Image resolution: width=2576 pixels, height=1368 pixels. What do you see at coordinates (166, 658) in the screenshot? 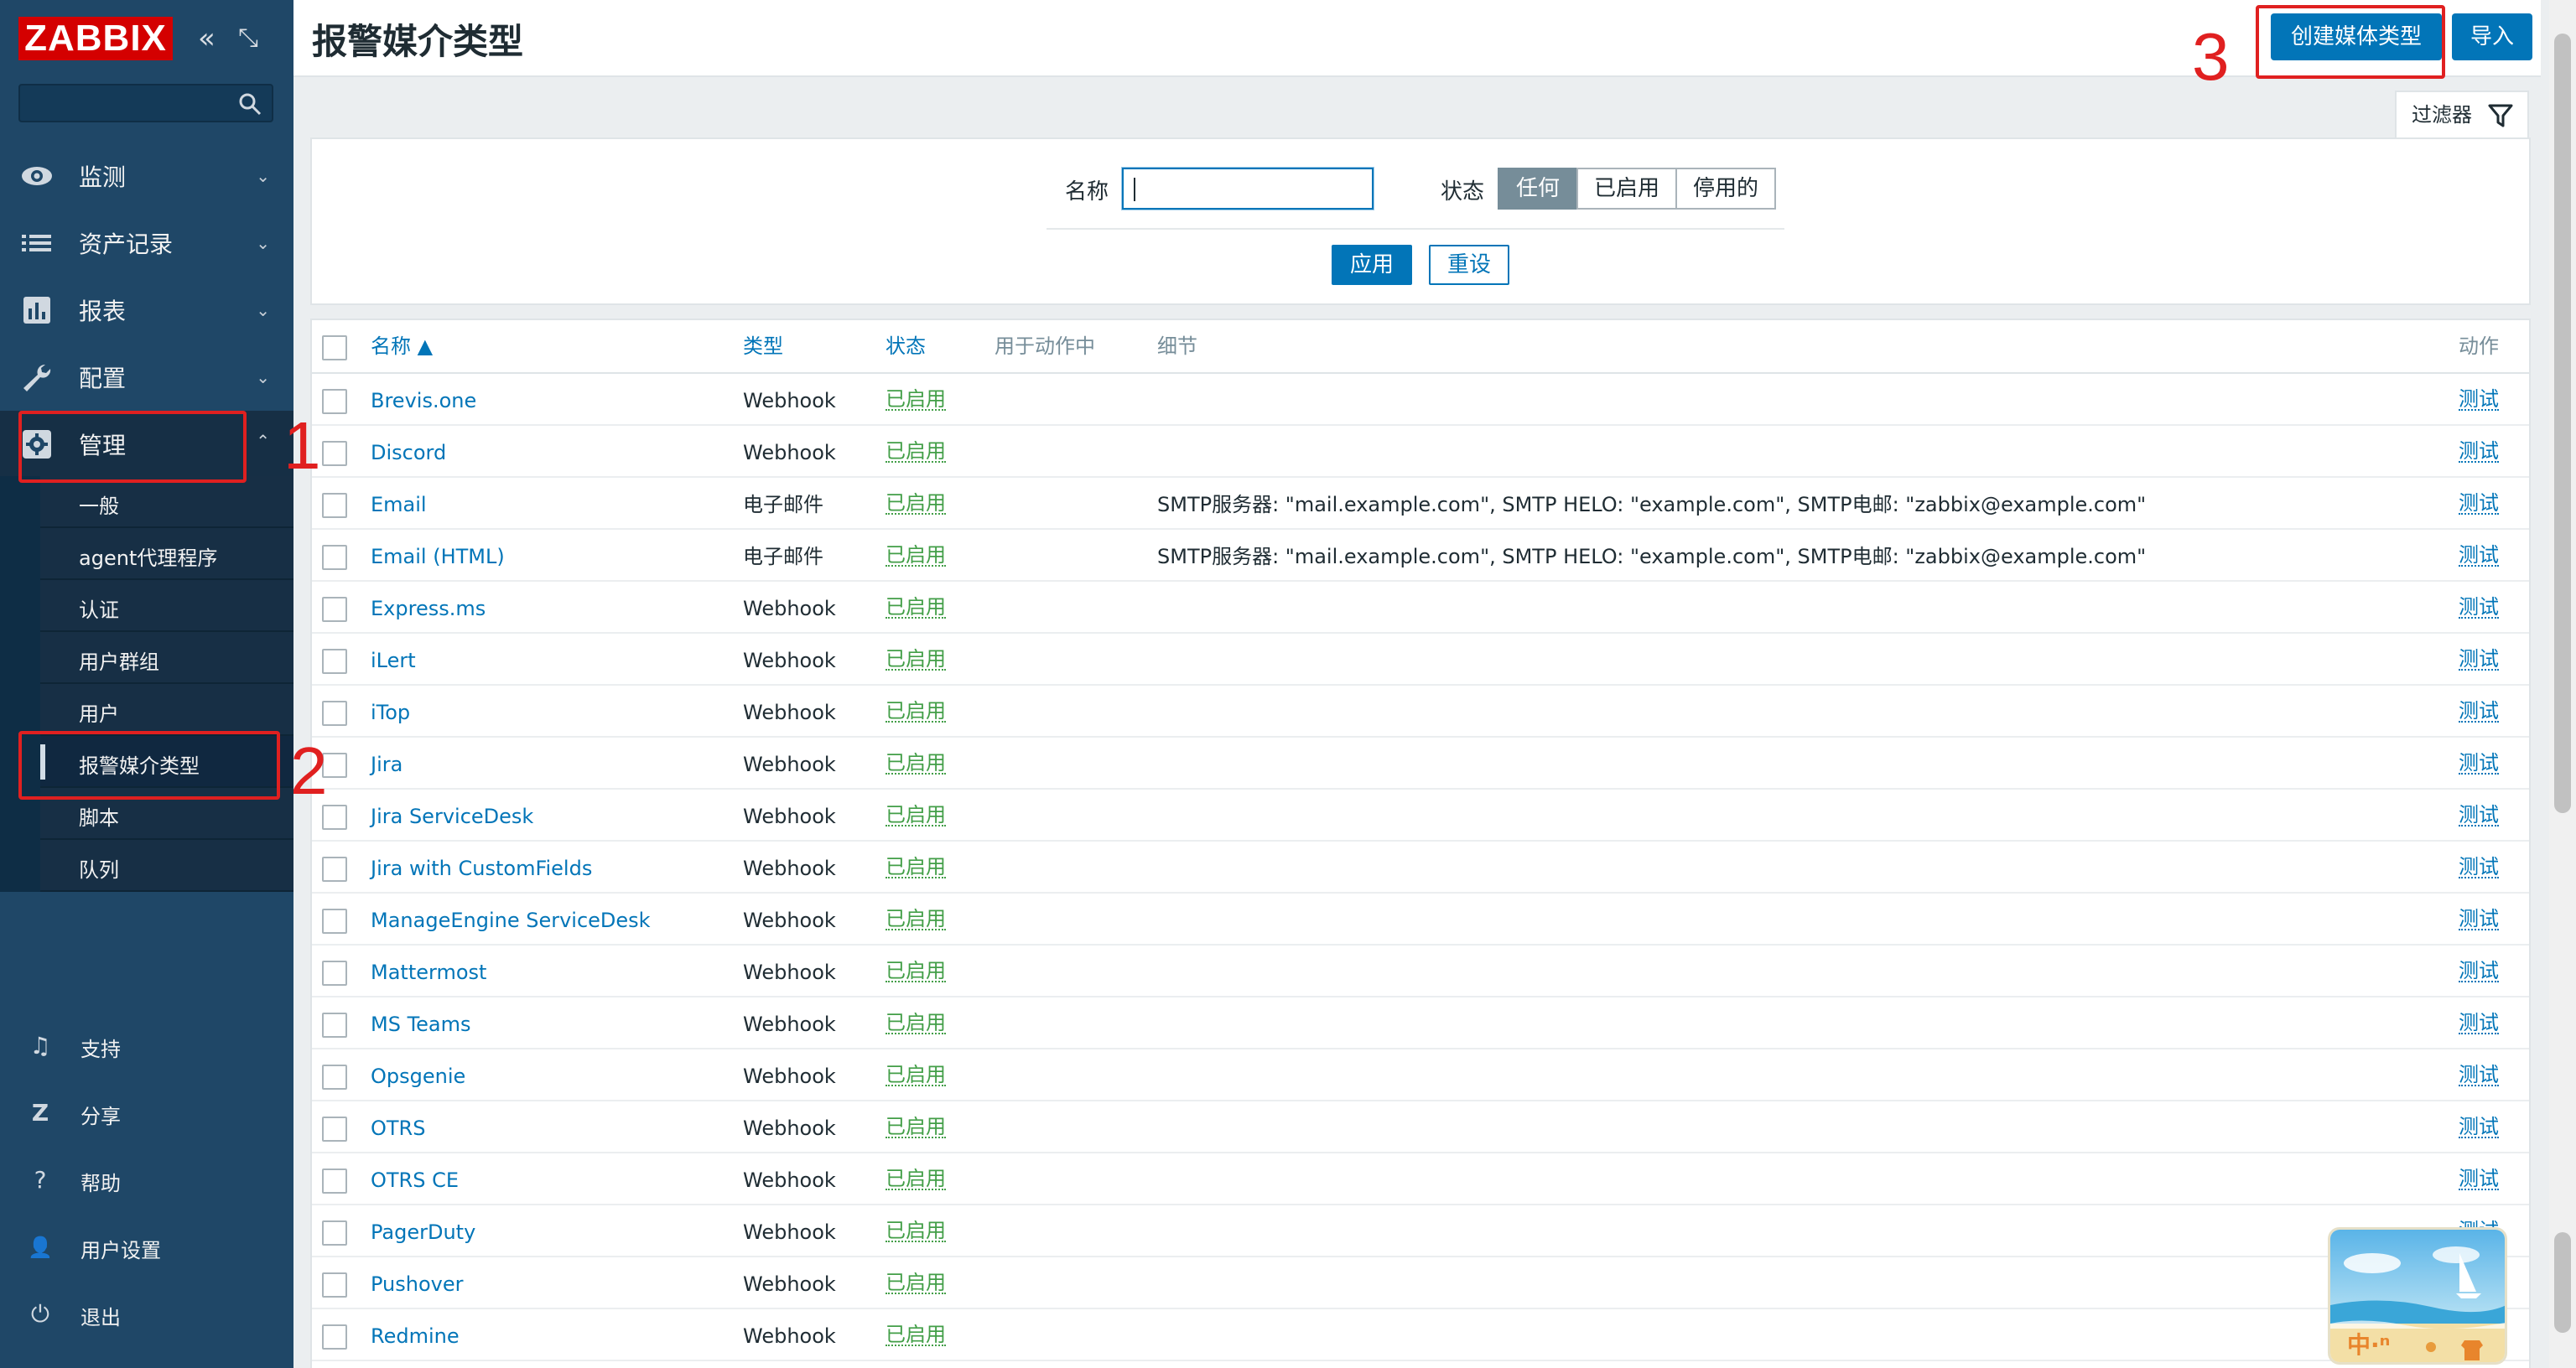
I see `submenu-item-user-groups: 用户群组` at bounding box center [166, 658].